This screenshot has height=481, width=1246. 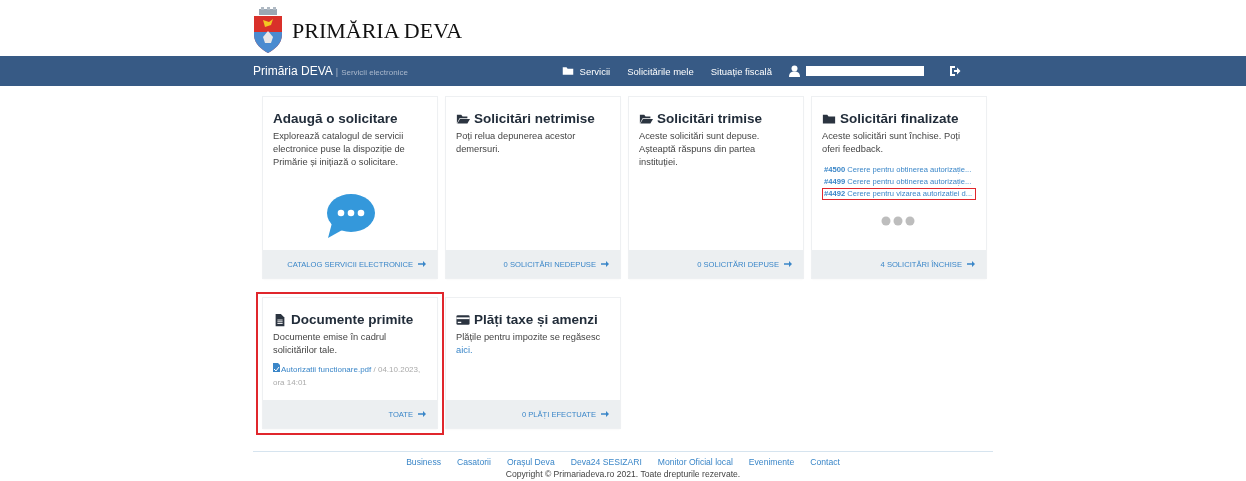 I want to click on card-title: Adaugă o solicitare, so click(x=335, y=118).